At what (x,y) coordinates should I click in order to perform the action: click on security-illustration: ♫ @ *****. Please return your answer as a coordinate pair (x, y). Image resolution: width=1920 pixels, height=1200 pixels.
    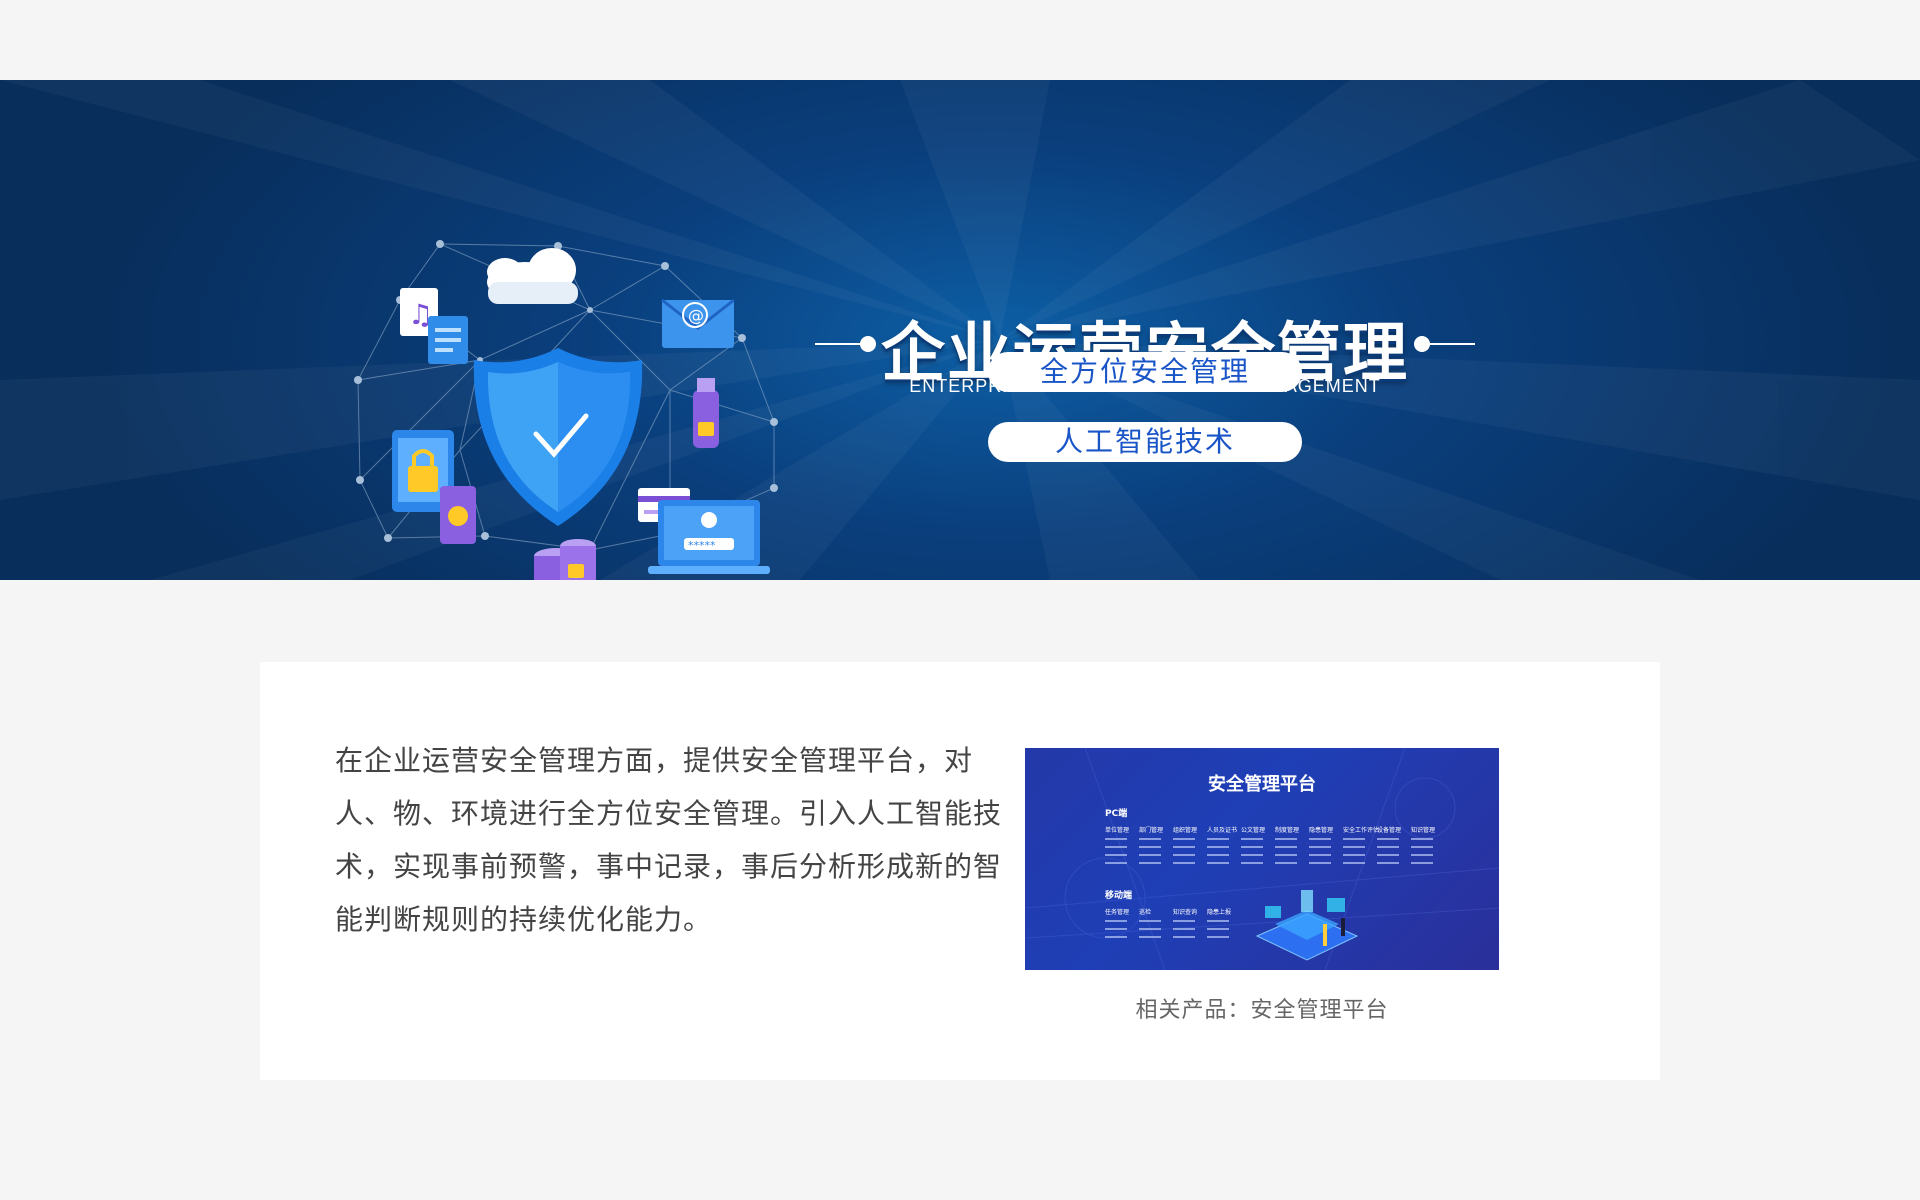
    Looking at the image, I should click on (566, 410).